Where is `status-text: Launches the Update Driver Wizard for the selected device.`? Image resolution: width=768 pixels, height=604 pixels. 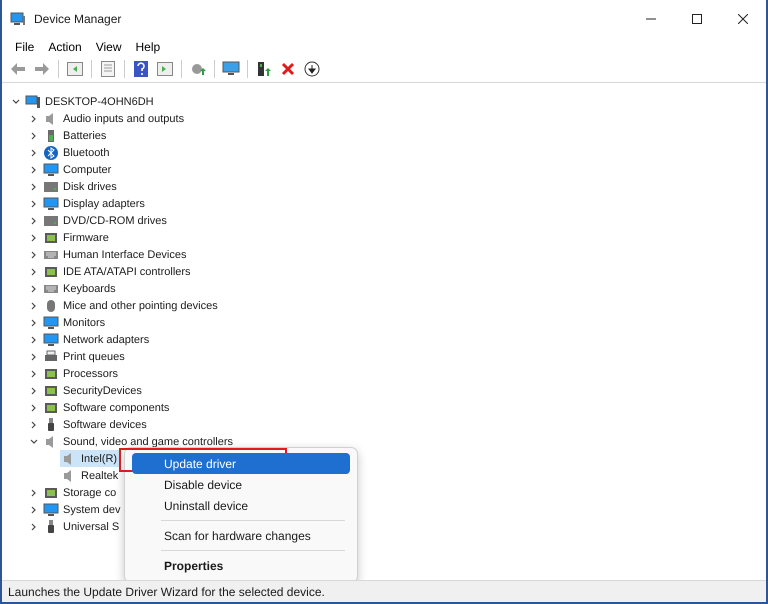
status-text: Launches the Update Driver Wizard for the selected device. is located at coordinates (166, 591).